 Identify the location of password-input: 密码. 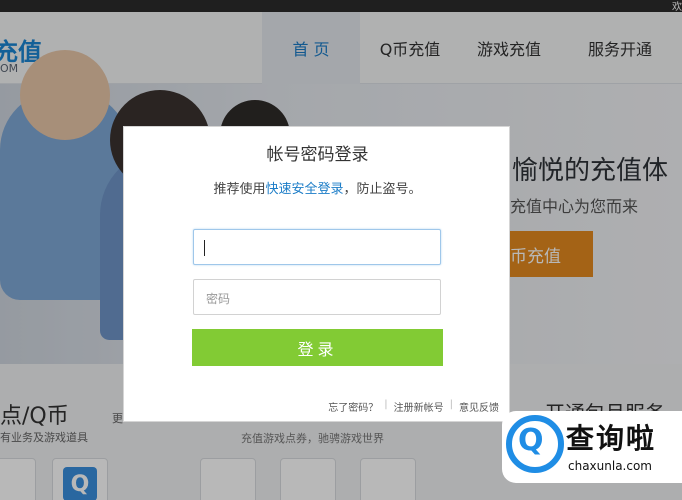
(317, 297).